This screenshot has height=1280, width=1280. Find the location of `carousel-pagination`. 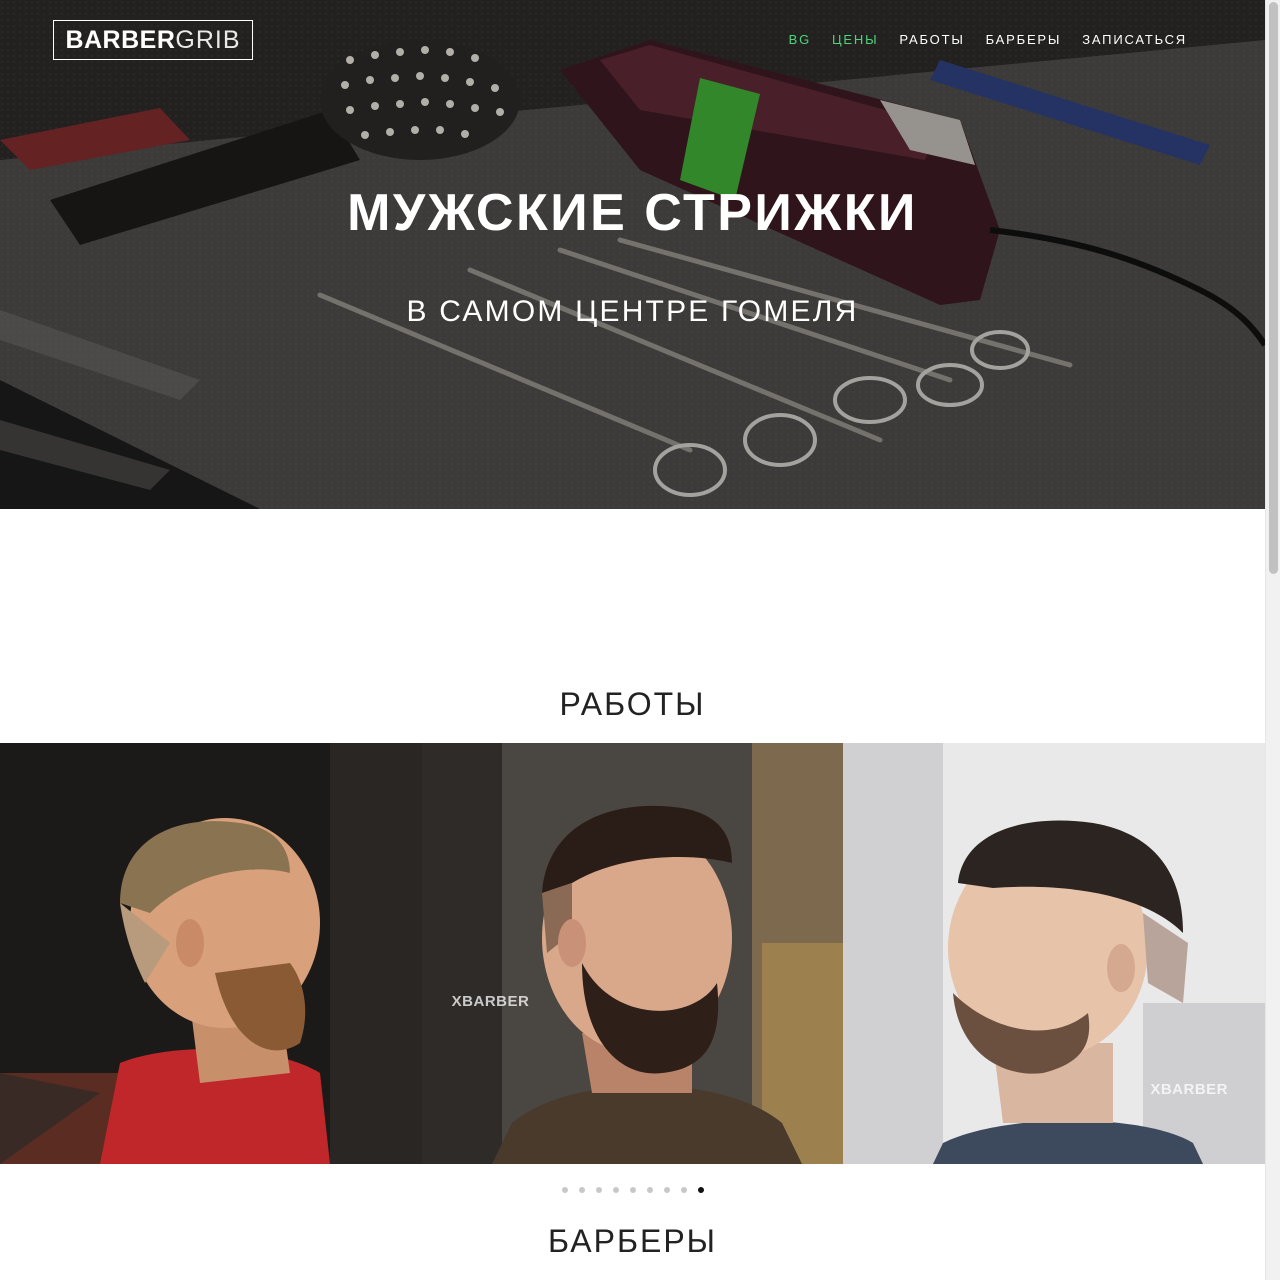

carousel-pagination is located at coordinates (632, 1190).